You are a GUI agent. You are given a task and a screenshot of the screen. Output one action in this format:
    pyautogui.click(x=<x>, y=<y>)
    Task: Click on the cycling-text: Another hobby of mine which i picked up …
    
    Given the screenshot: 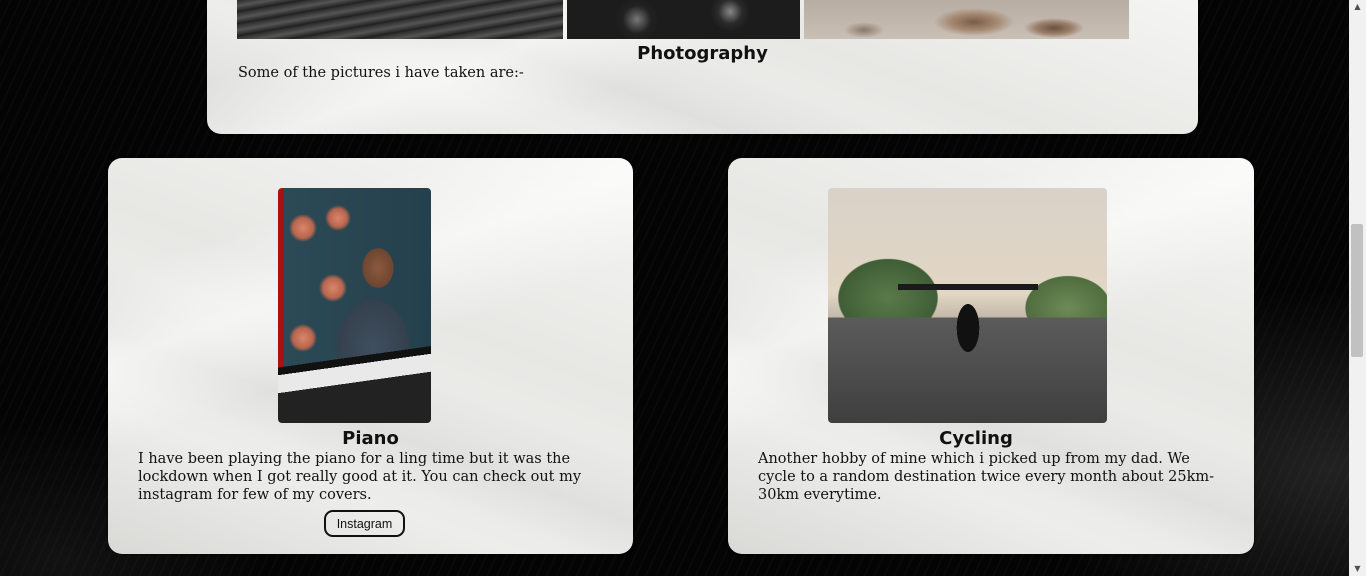 What is the action you would take?
    pyautogui.click(x=986, y=477)
    